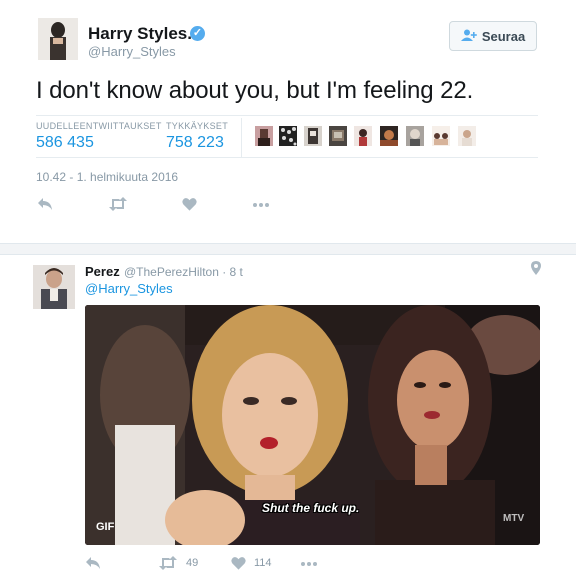 The width and height of the screenshot is (576, 576). What do you see at coordinates (288, 249) in the screenshot?
I see `section-divider` at bounding box center [288, 249].